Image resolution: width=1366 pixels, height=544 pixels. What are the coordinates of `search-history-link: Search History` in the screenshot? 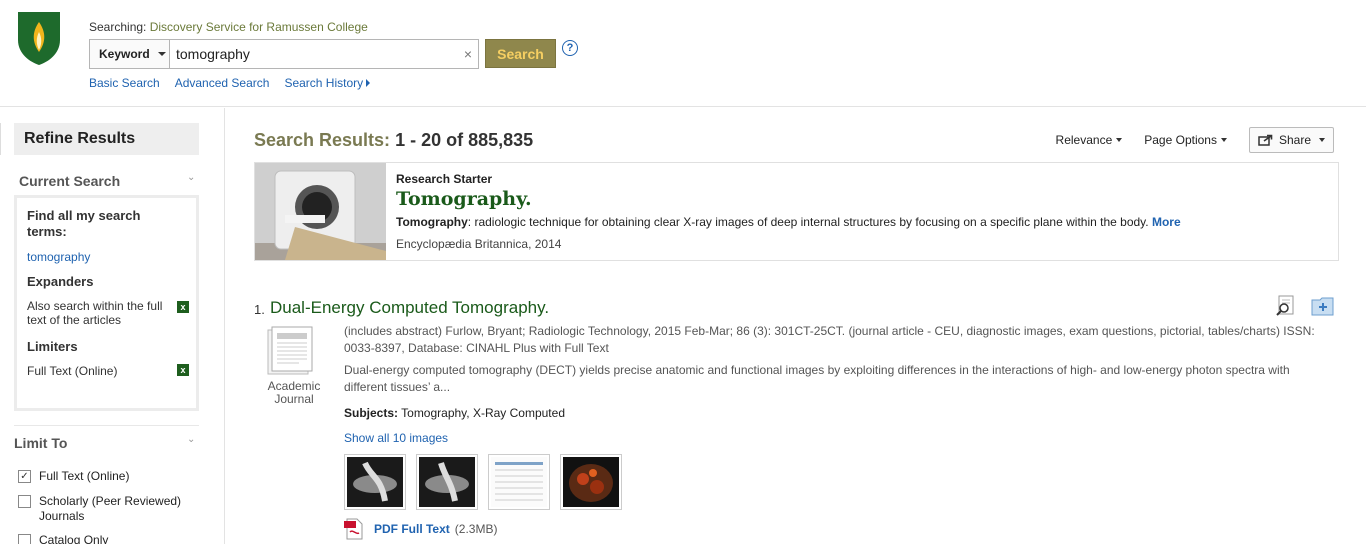 It's located at (323, 83).